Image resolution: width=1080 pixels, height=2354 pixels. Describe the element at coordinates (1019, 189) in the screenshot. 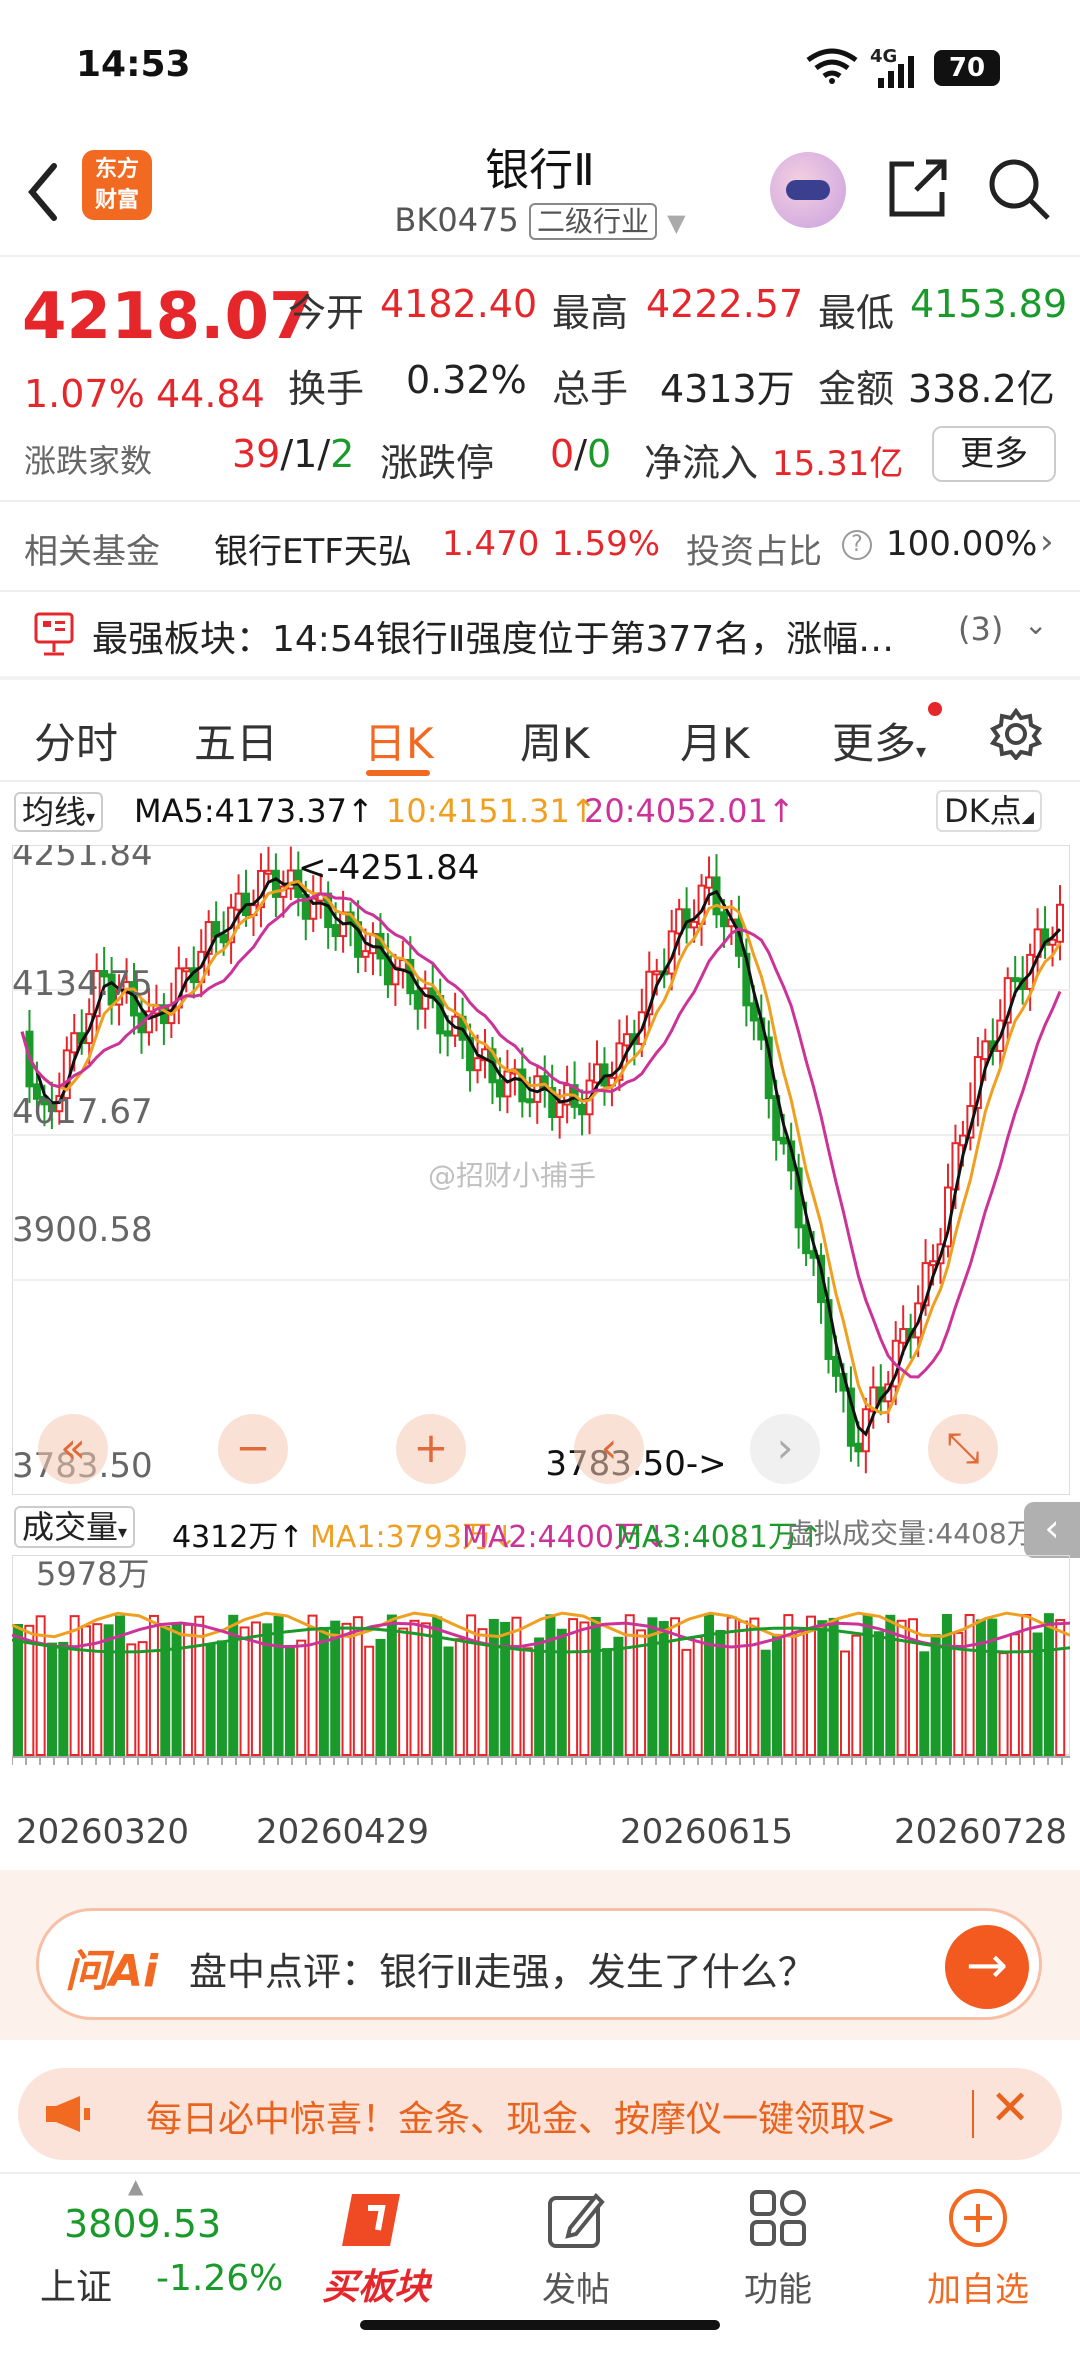

I see `search-icon` at that location.